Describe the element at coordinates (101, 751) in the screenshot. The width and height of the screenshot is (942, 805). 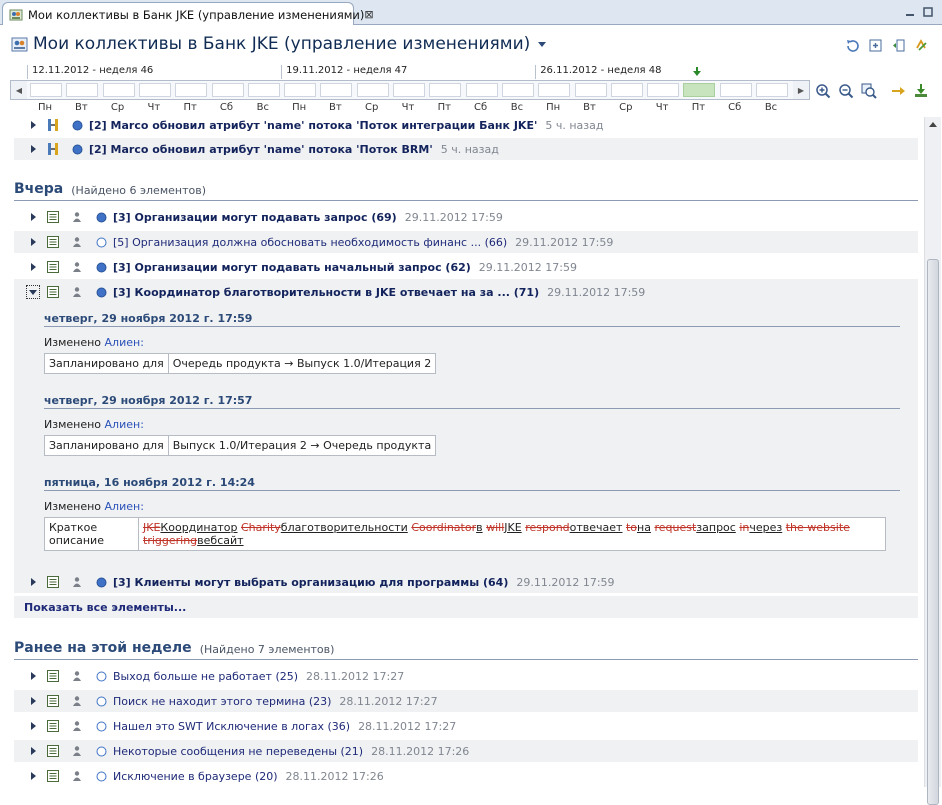
I see `status-open-icon` at that location.